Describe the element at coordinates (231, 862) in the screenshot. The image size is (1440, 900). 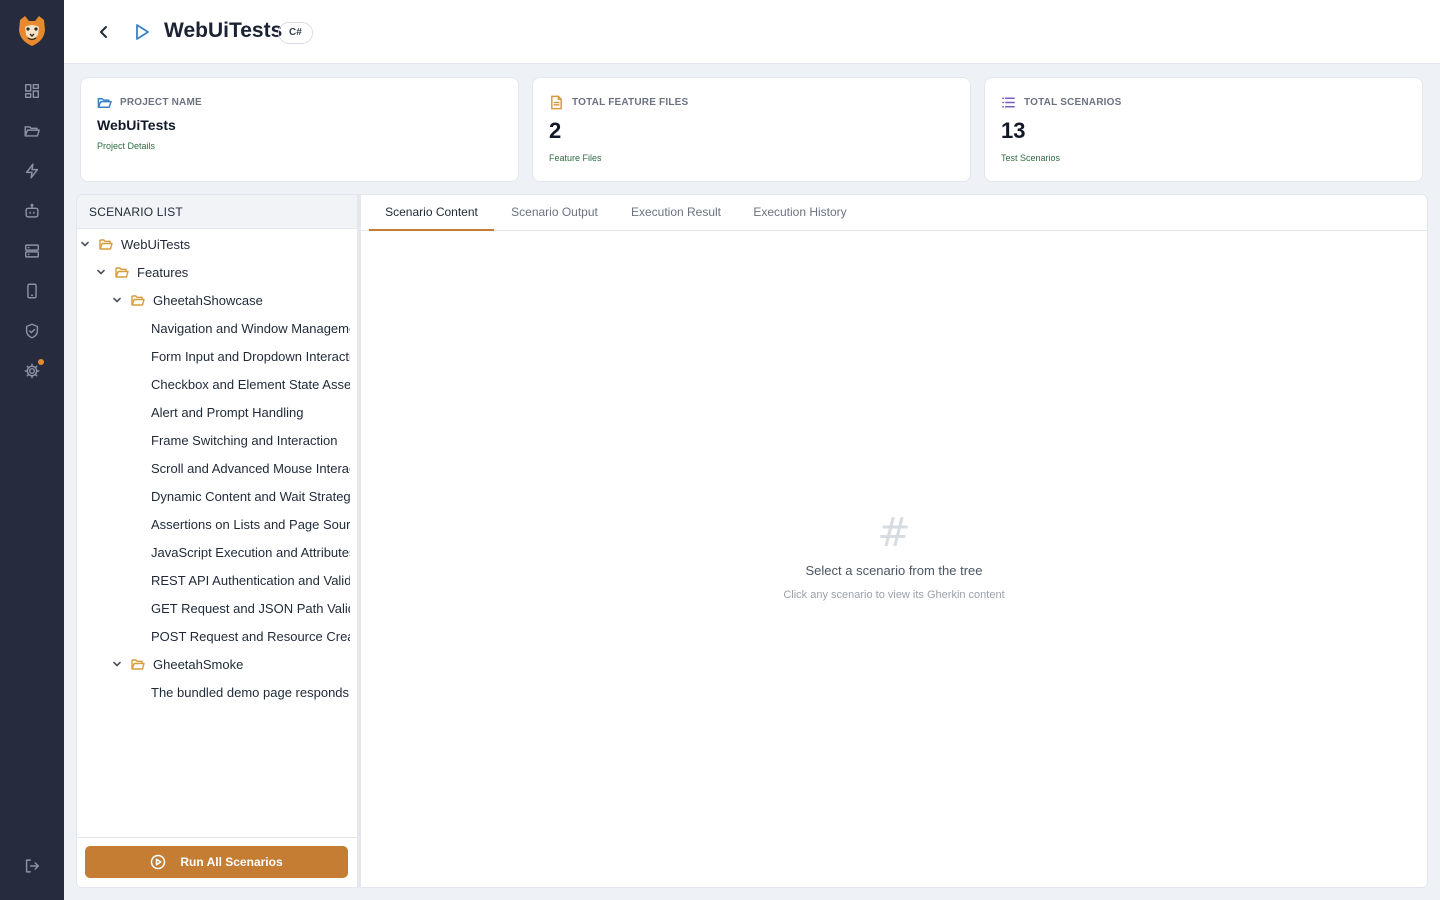
I see `run-all-label: Run All Scenarios` at that location.